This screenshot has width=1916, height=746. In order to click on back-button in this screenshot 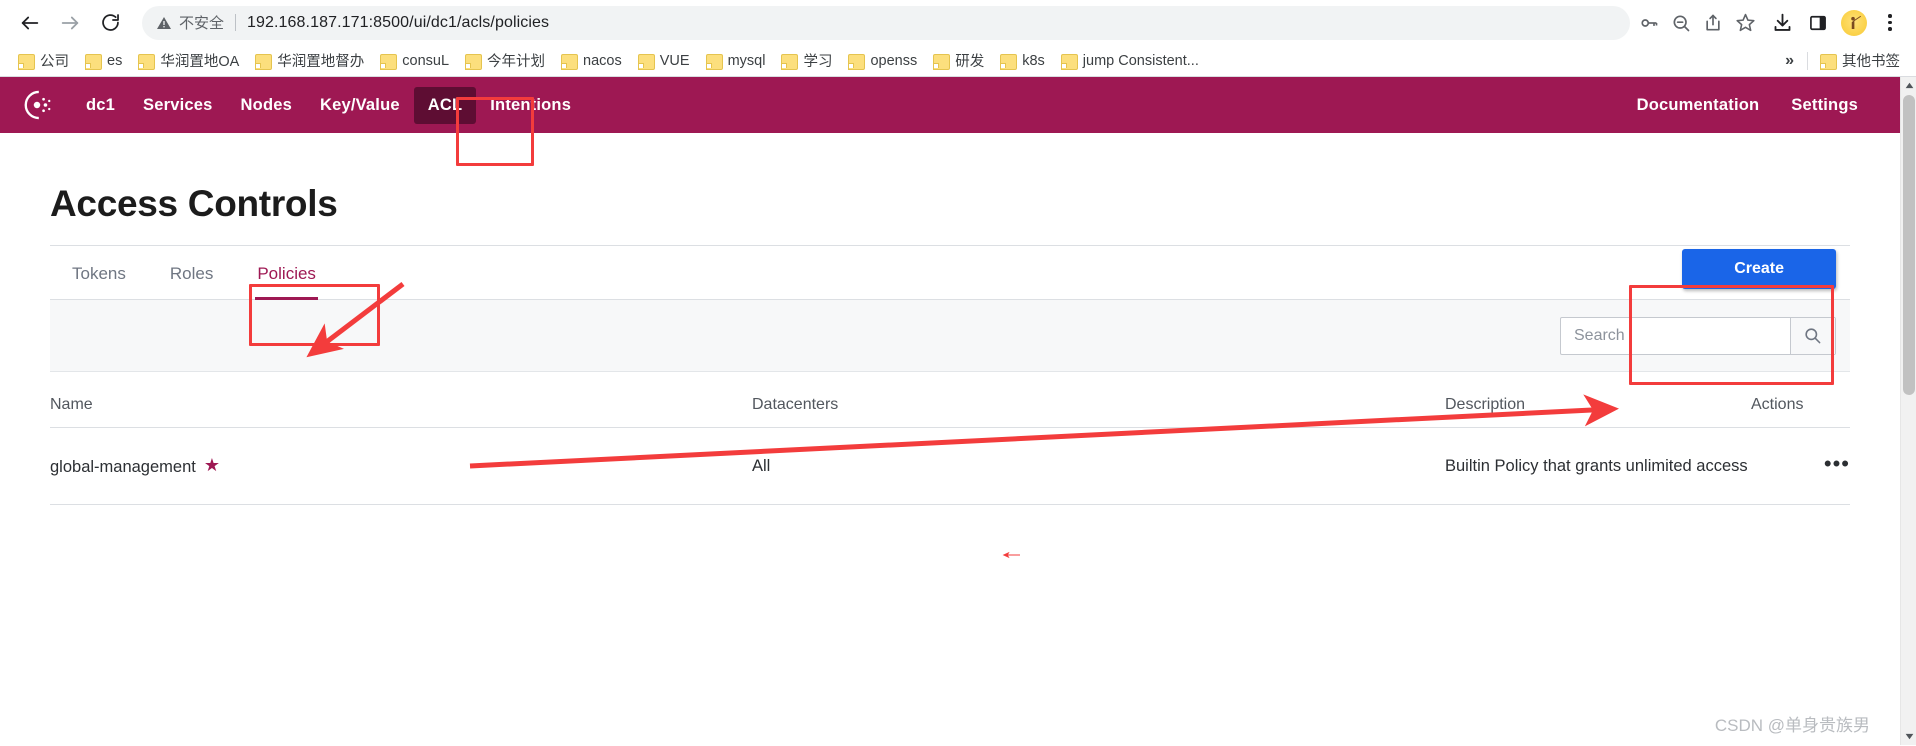, I will do `click(30, 23)`.